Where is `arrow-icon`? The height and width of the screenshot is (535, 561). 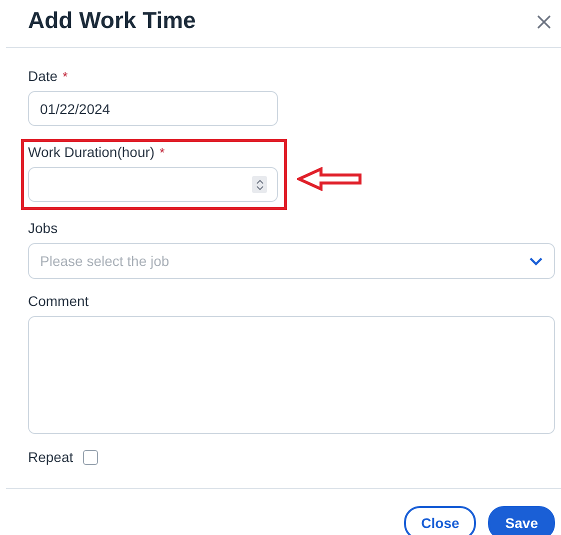
arrow-icon is located at coordinates (330, 179).